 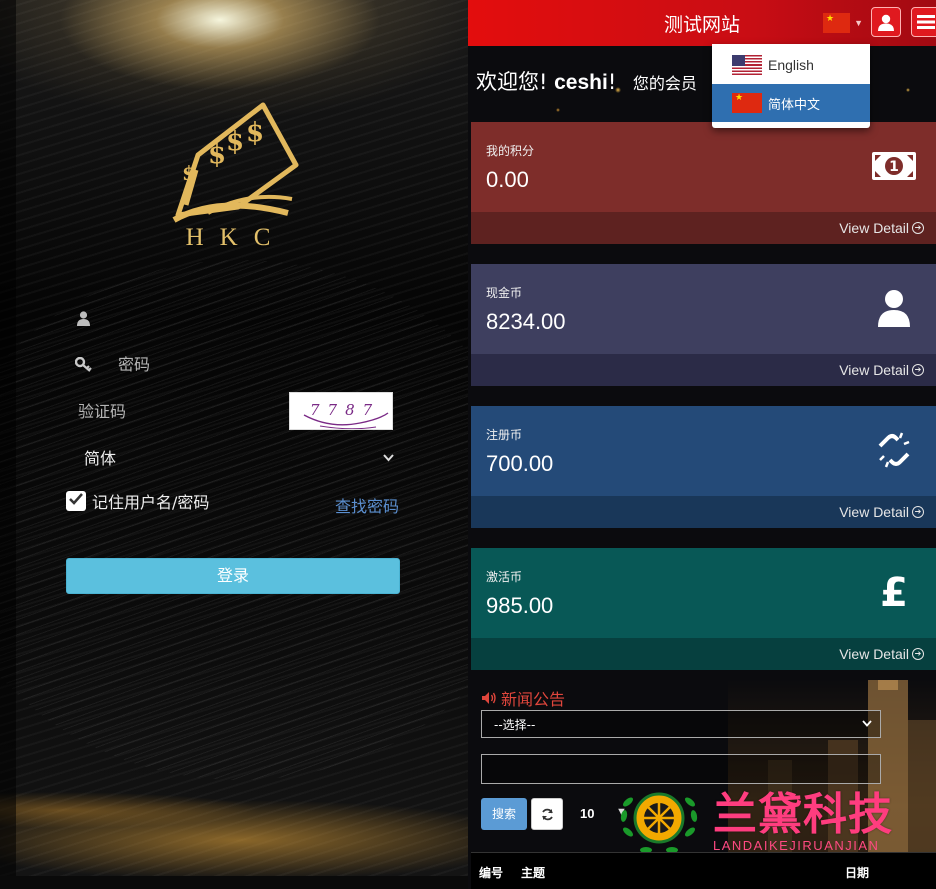 I want to click on card-value: 700.00, so click(x=520, y=463).